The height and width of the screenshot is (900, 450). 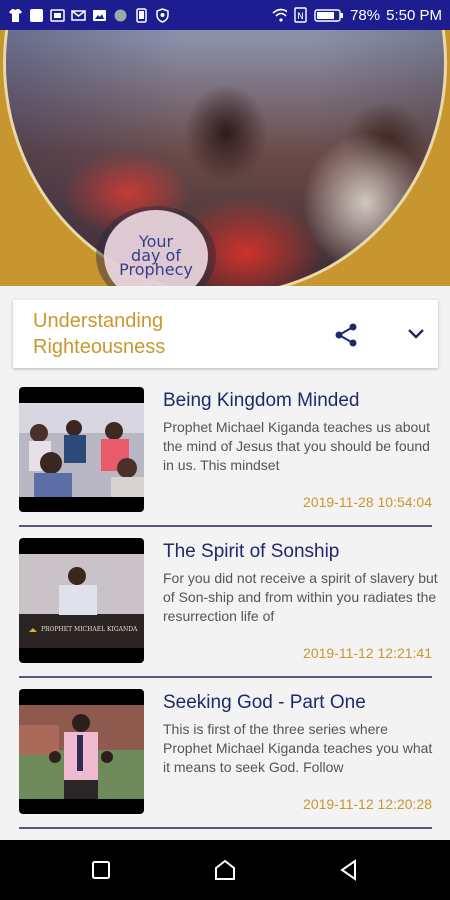 I want to click on svg-text: N, so click(x=300, y=17).